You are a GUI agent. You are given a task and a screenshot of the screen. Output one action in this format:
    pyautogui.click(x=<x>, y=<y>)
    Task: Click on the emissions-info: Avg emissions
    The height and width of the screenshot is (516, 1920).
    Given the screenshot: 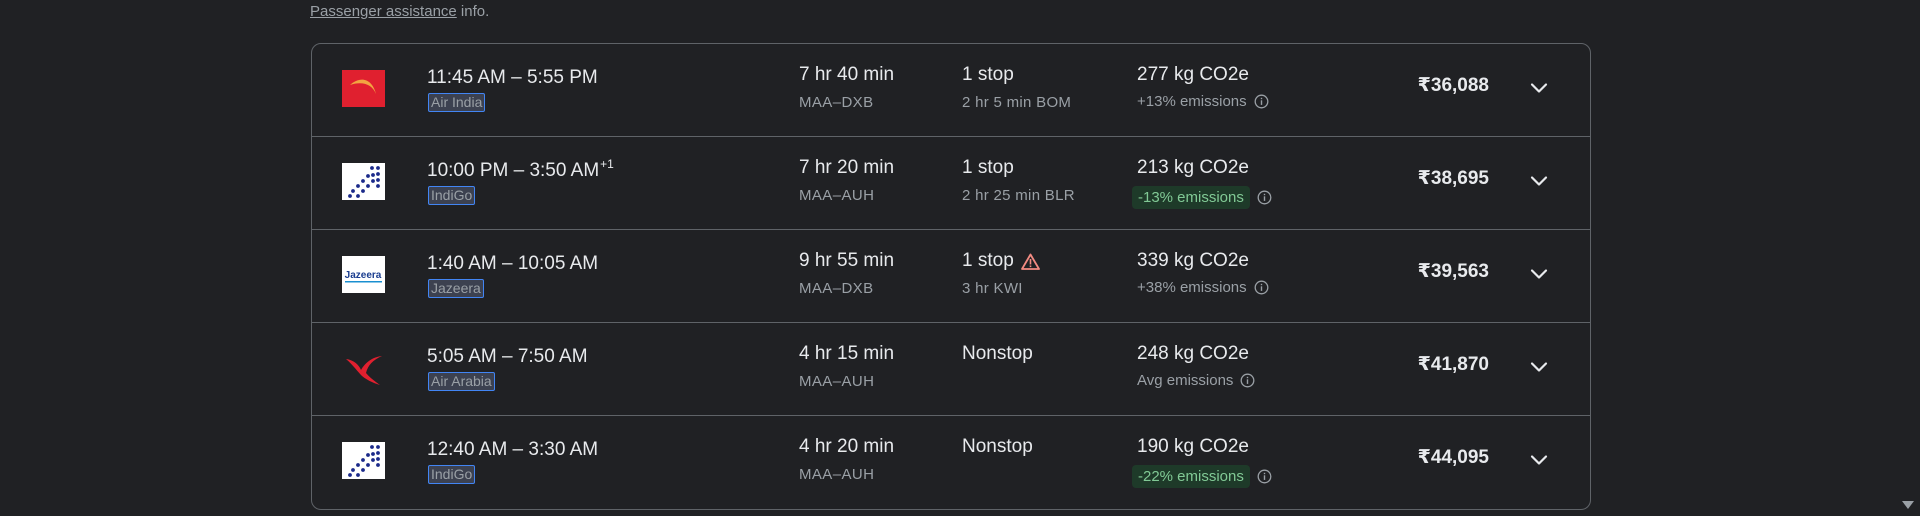 What is the action you would take?
    pyautogui.click(x=1196, y=380)
    